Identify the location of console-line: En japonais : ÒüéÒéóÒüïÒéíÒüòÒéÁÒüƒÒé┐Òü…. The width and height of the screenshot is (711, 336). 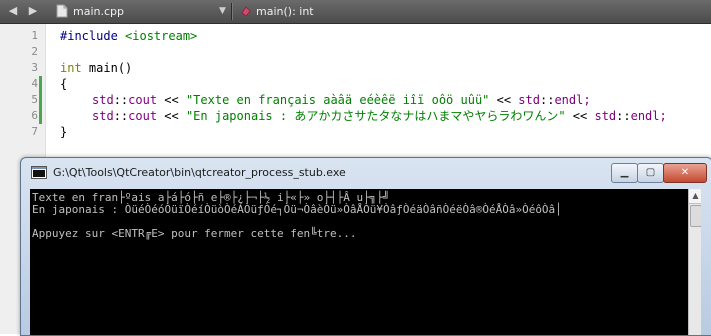
(297, 209).